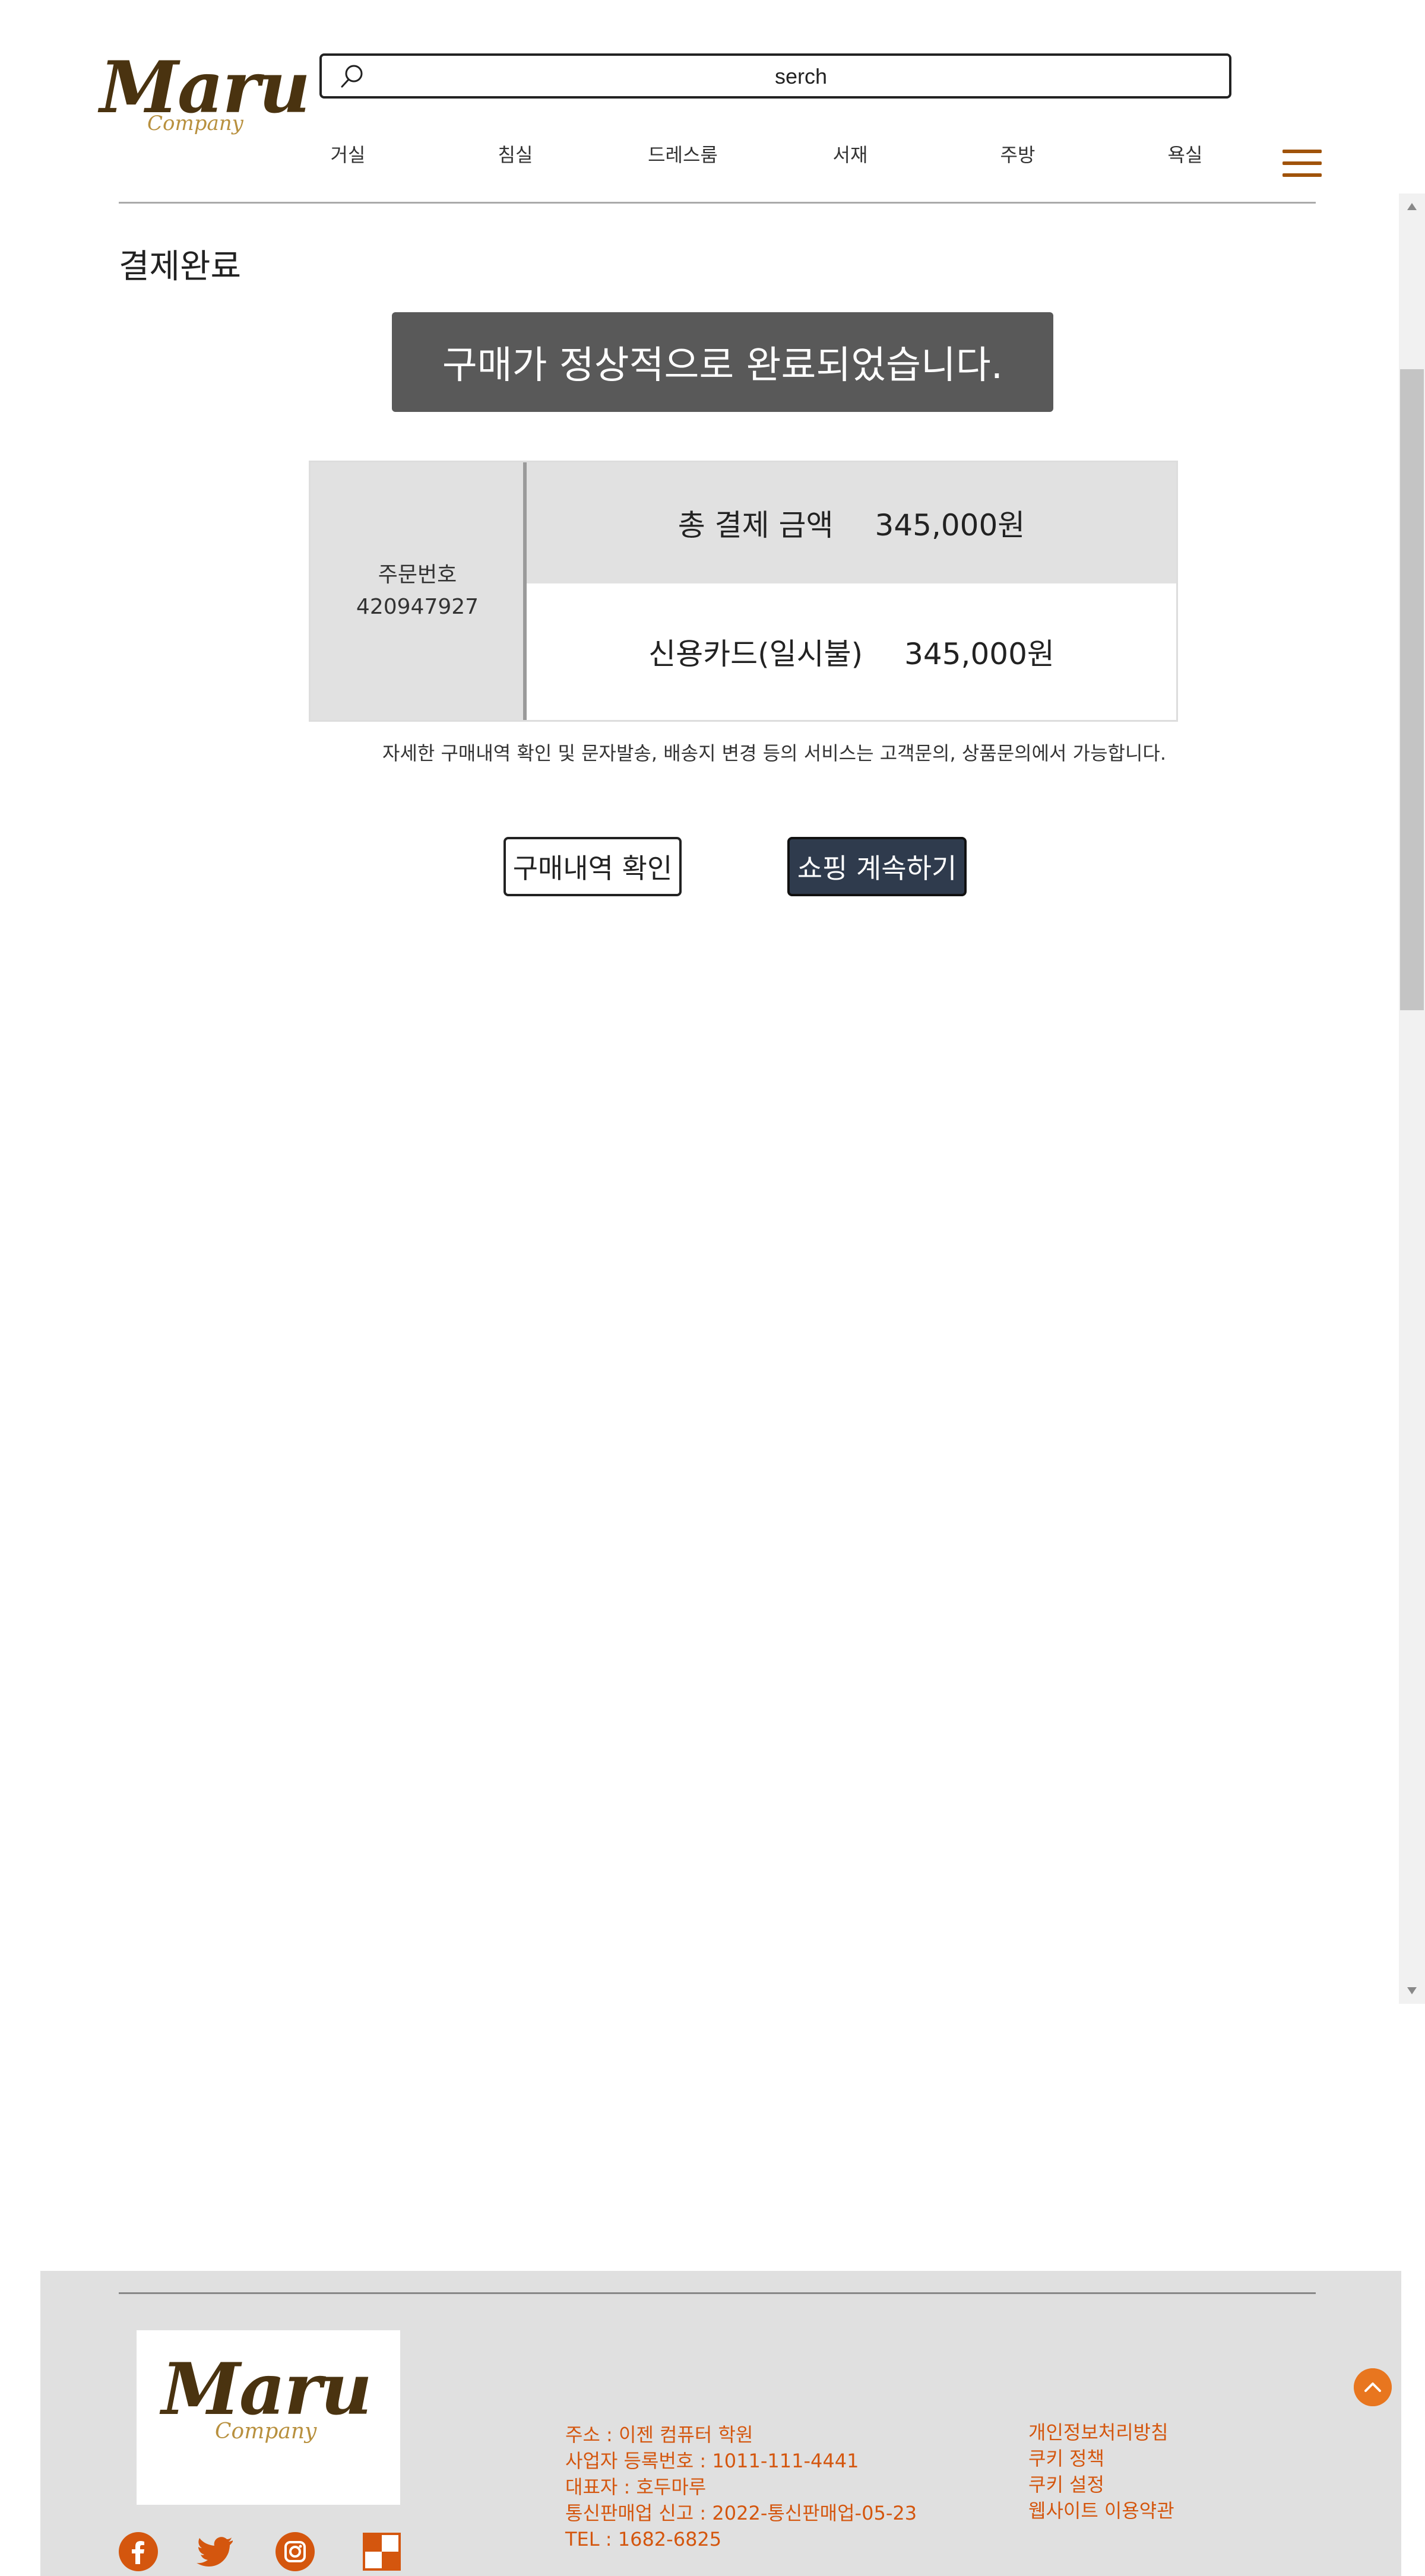 The height and width of the screenshot is (2576, 1425). What do you see at coordinates (717, 203) in the screenshot?
I see `header-divider` at bounding box center [717, 203].